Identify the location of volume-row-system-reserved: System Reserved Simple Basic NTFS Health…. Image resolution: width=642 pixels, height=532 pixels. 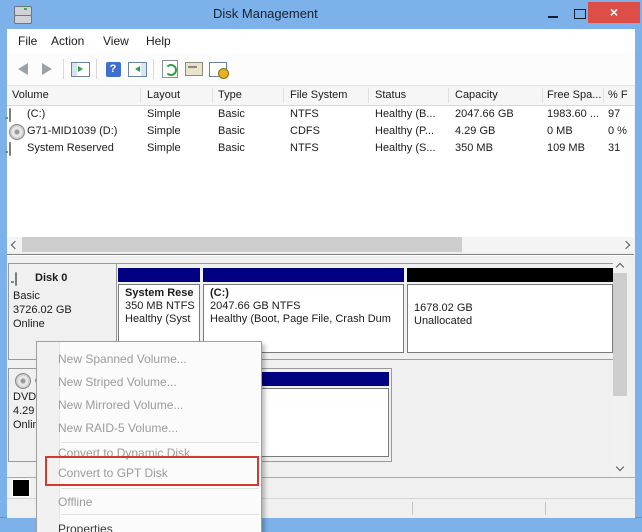
(320, 148).